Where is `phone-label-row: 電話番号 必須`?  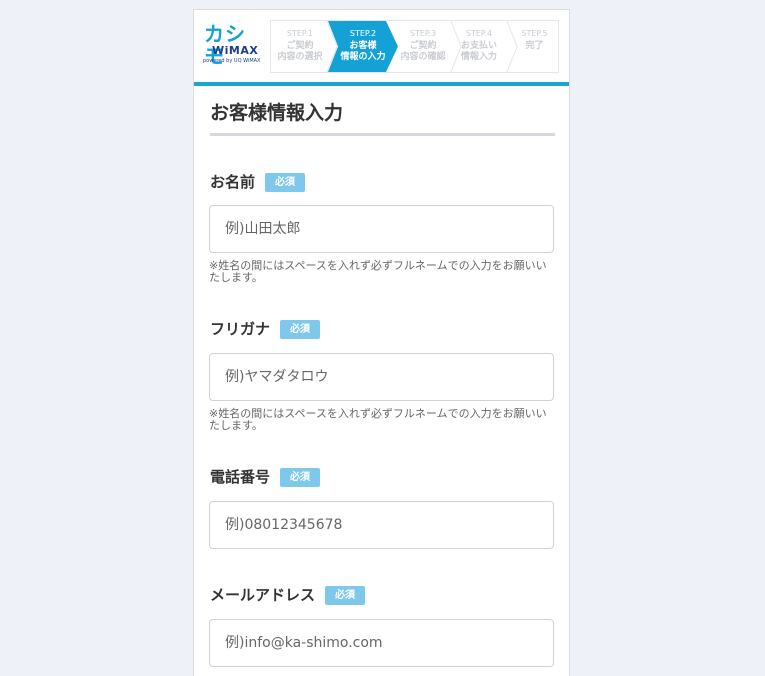 phone-label-row: 電話番号 必須 is located at coordinates (265, 477).